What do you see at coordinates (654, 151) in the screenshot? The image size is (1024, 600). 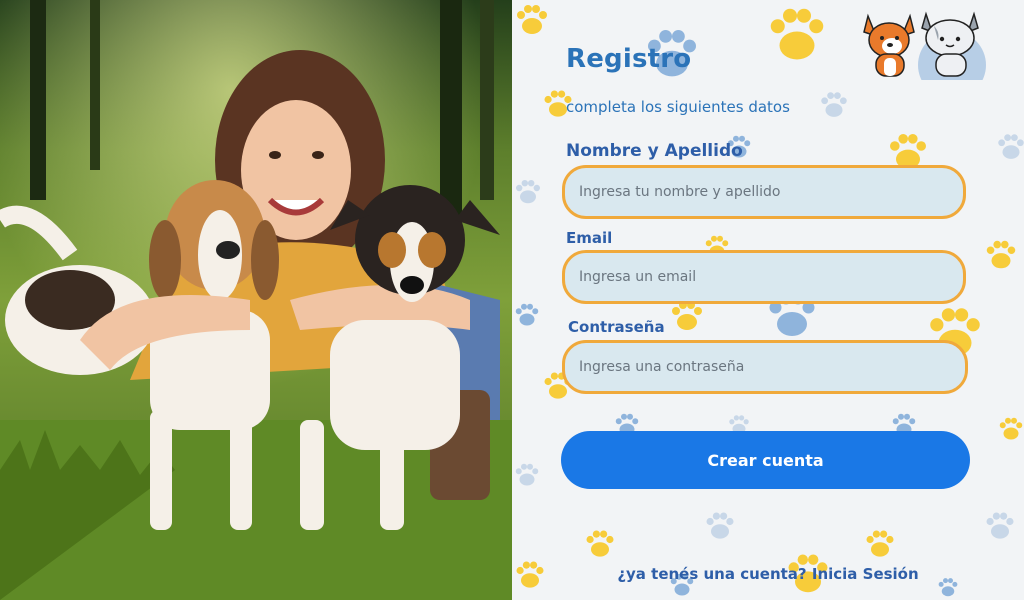 I see `name-label: Nombre y Apellido` at bounding box center [654, 151].